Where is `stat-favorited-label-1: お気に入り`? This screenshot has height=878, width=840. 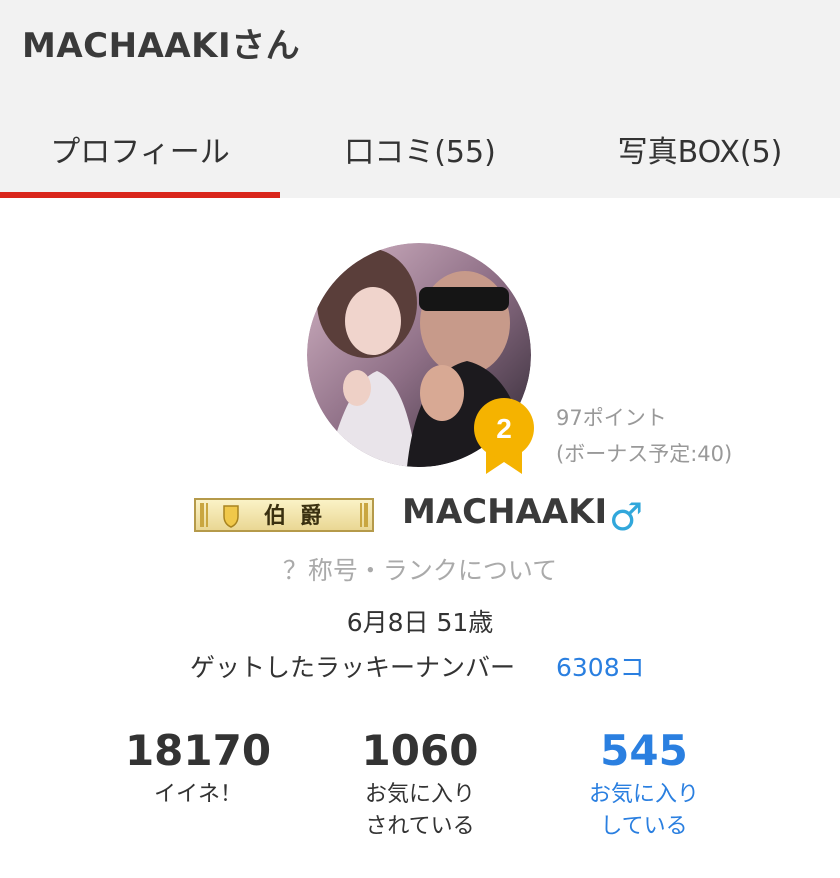
stat-favorited-label-1: お気に入り is located at coordinates (419, 794).